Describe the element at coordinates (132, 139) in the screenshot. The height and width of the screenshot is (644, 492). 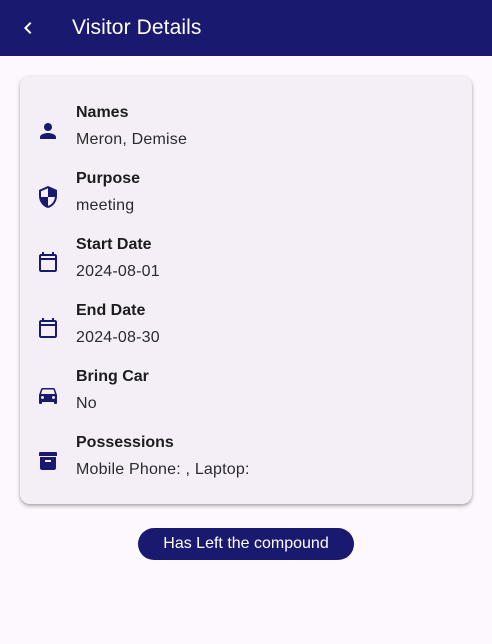
I see `detail-value: Meron, Demise` at that location.